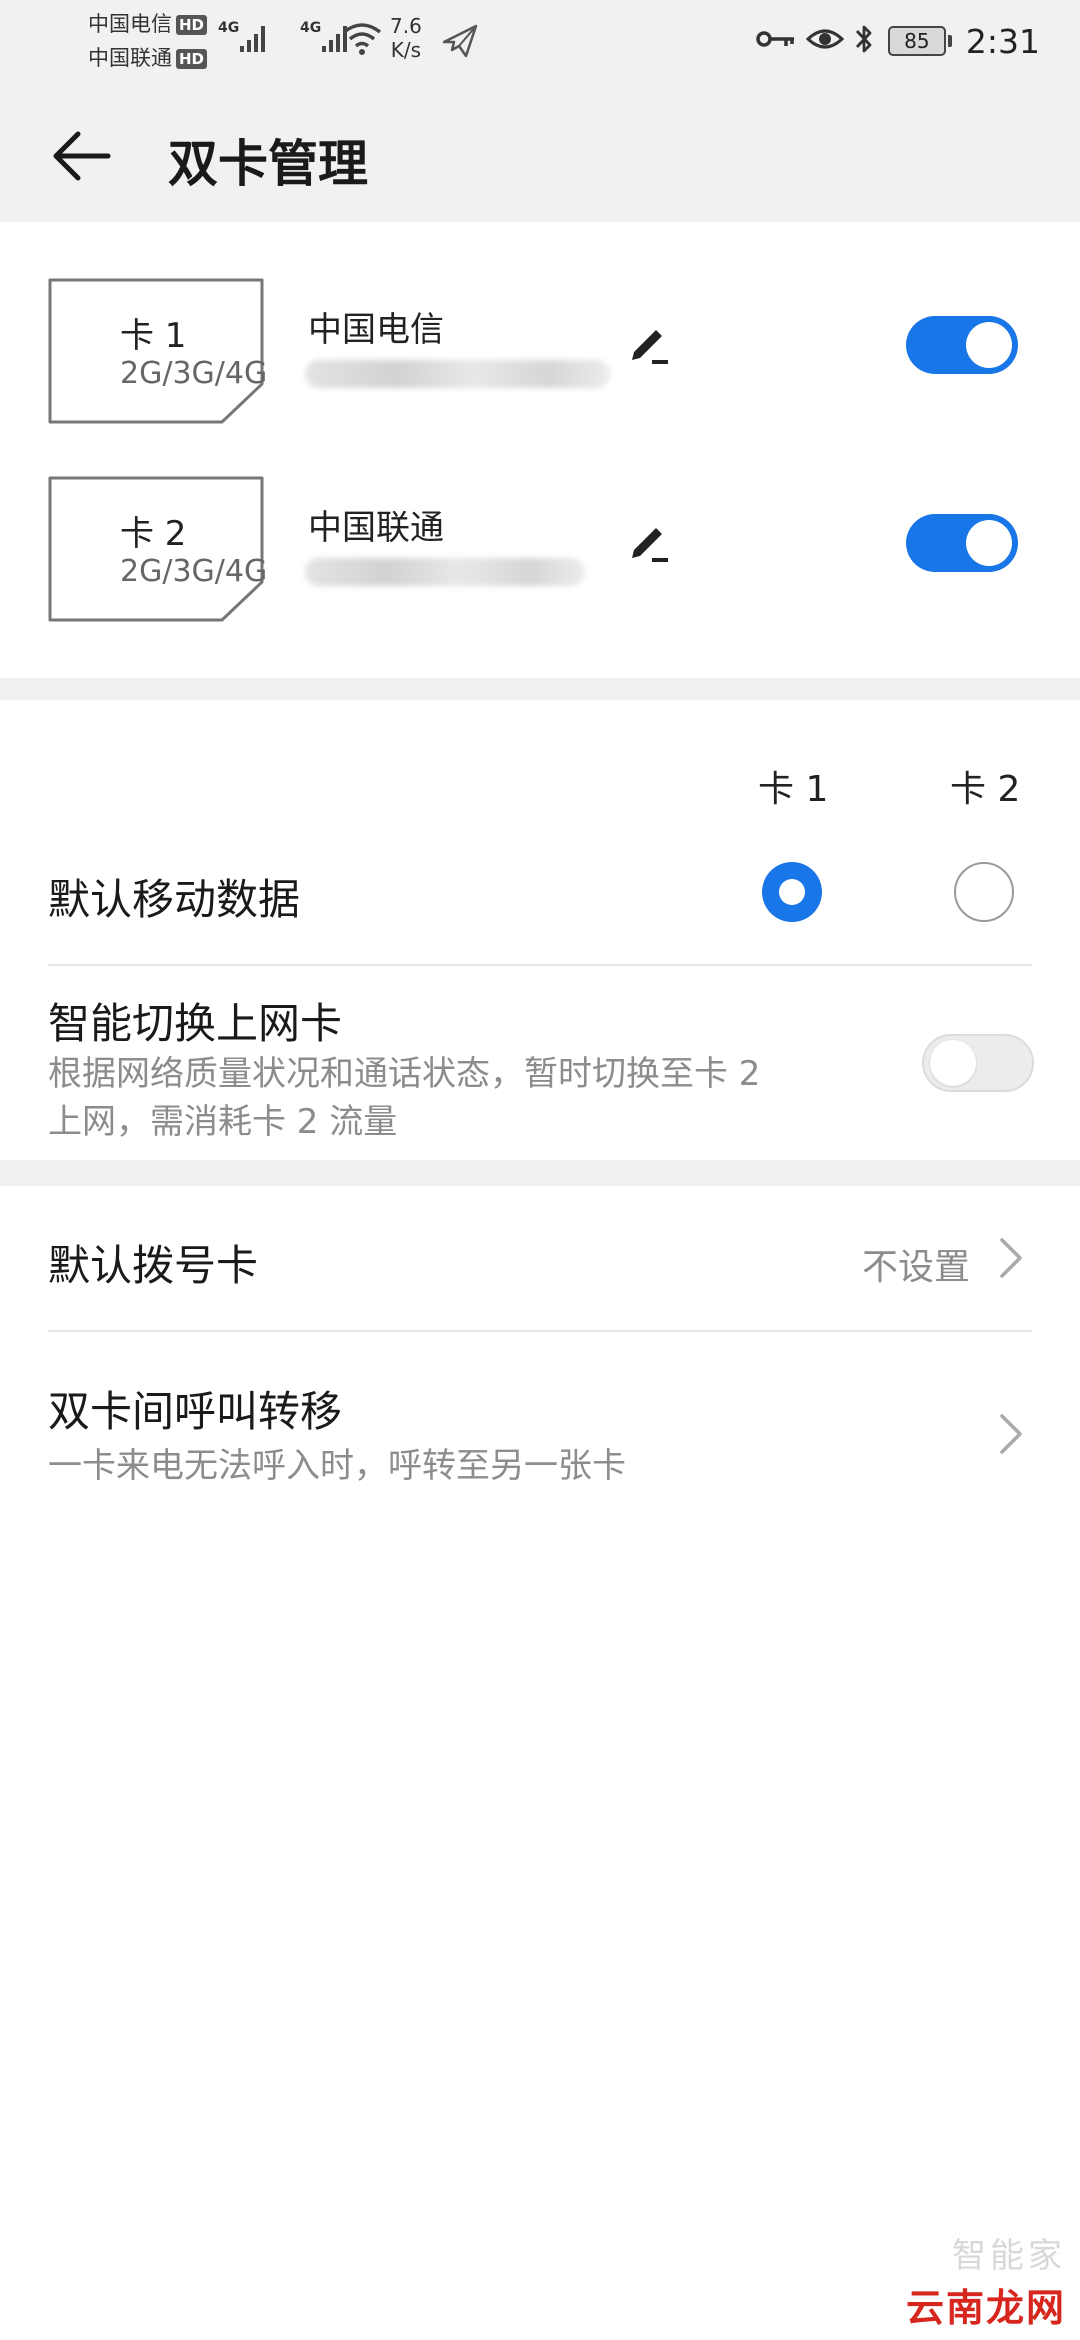 The image size is (1080, 2340). Describe the element at coordinates (460, 42) in the screenshot. I see `airplane-icon` at that location.